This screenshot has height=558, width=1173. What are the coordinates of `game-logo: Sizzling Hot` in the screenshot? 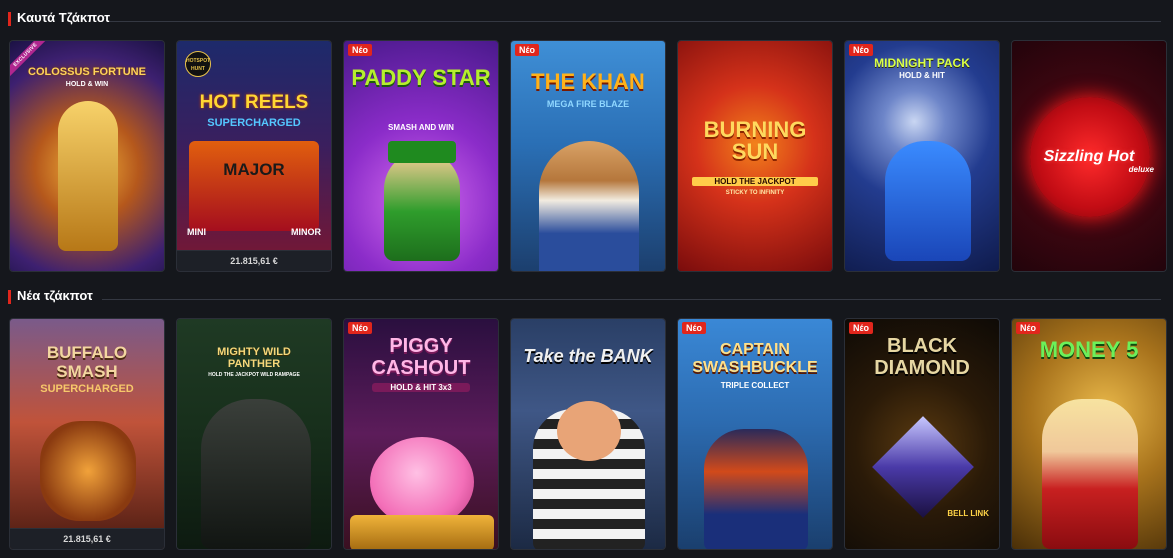 It's located at (1089, 156).